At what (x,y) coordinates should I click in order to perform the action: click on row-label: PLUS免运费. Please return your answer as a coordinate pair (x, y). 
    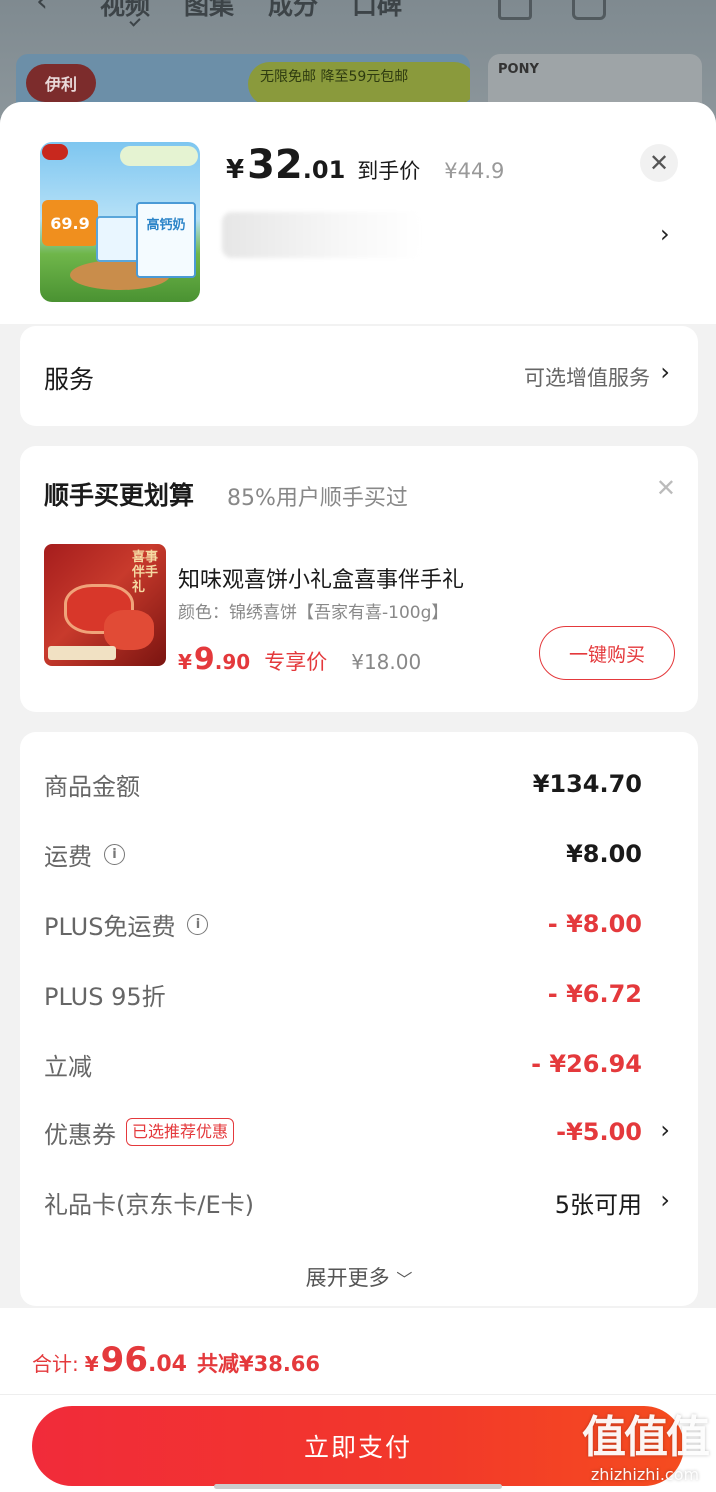
    Looking at the image, I should click on (110, 926).